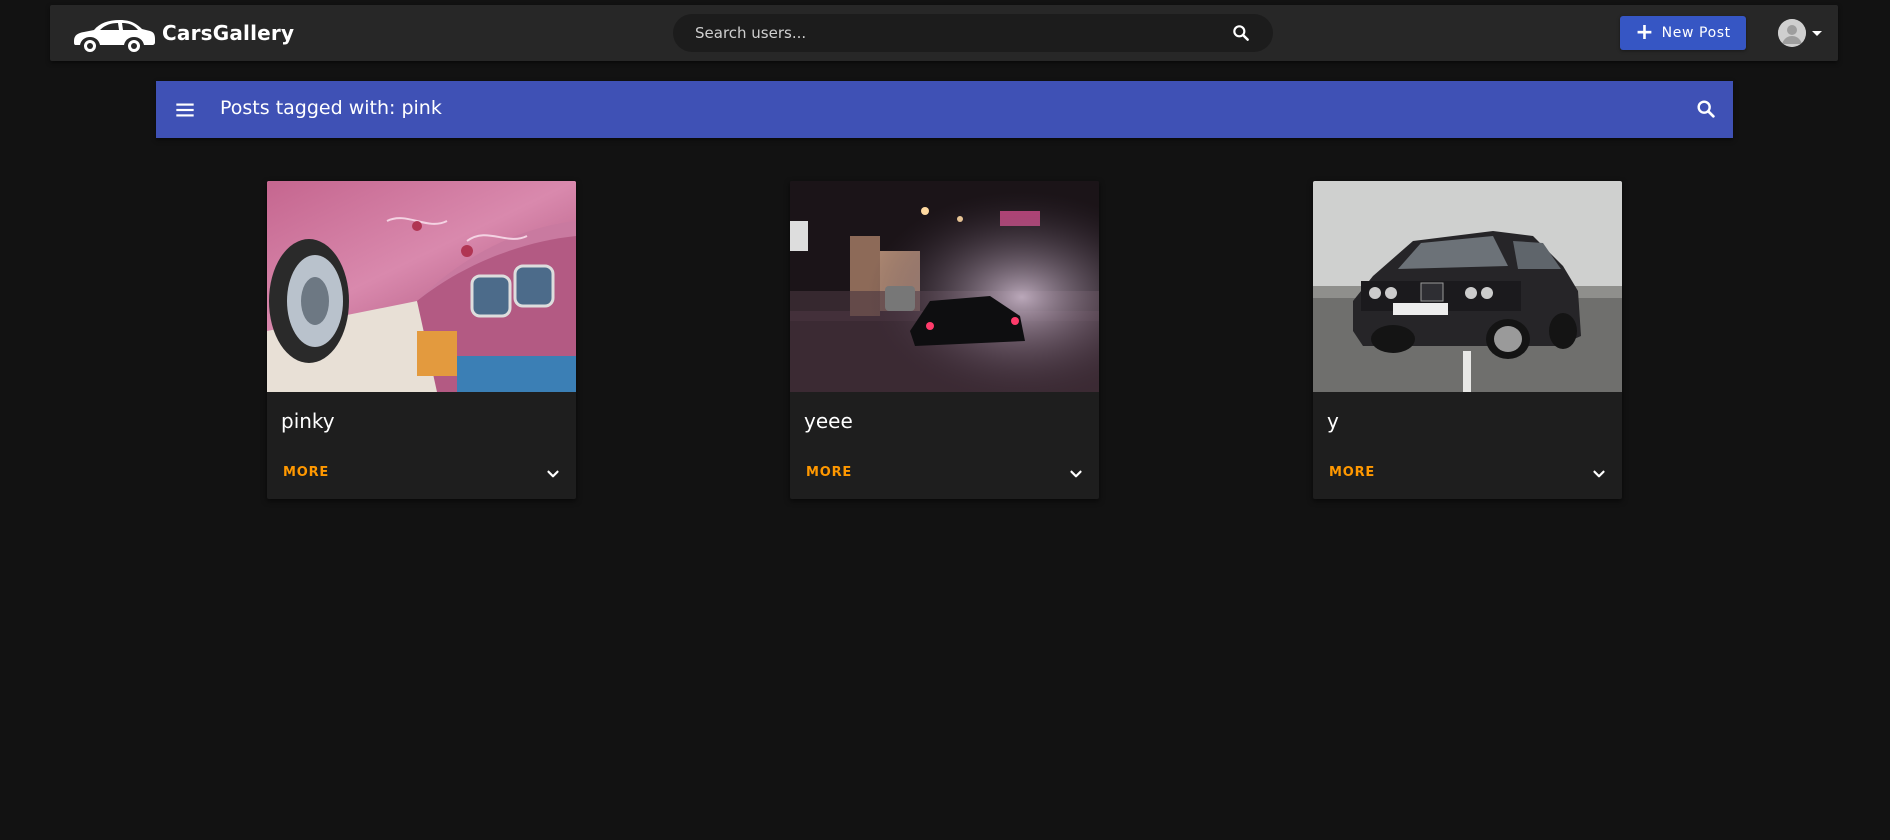  I want to click on search-bar, so click(973, 33).